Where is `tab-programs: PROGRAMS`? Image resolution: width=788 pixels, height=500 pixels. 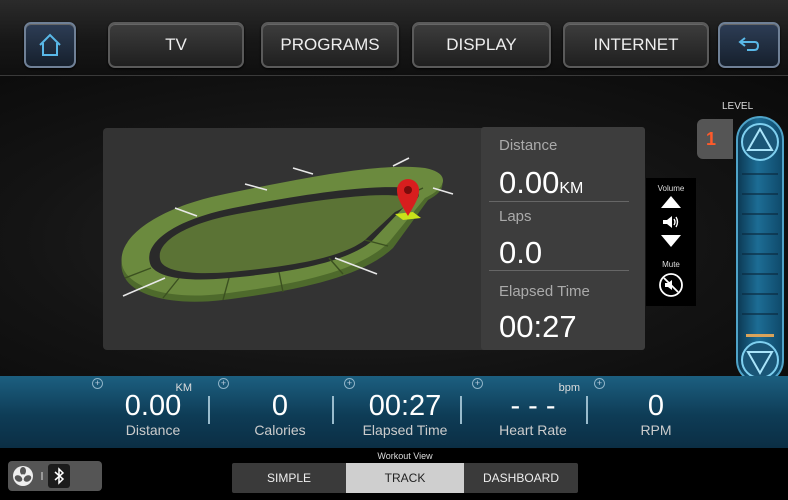
tab-programs: PROGRAMS is located at coordinates (330, 45).